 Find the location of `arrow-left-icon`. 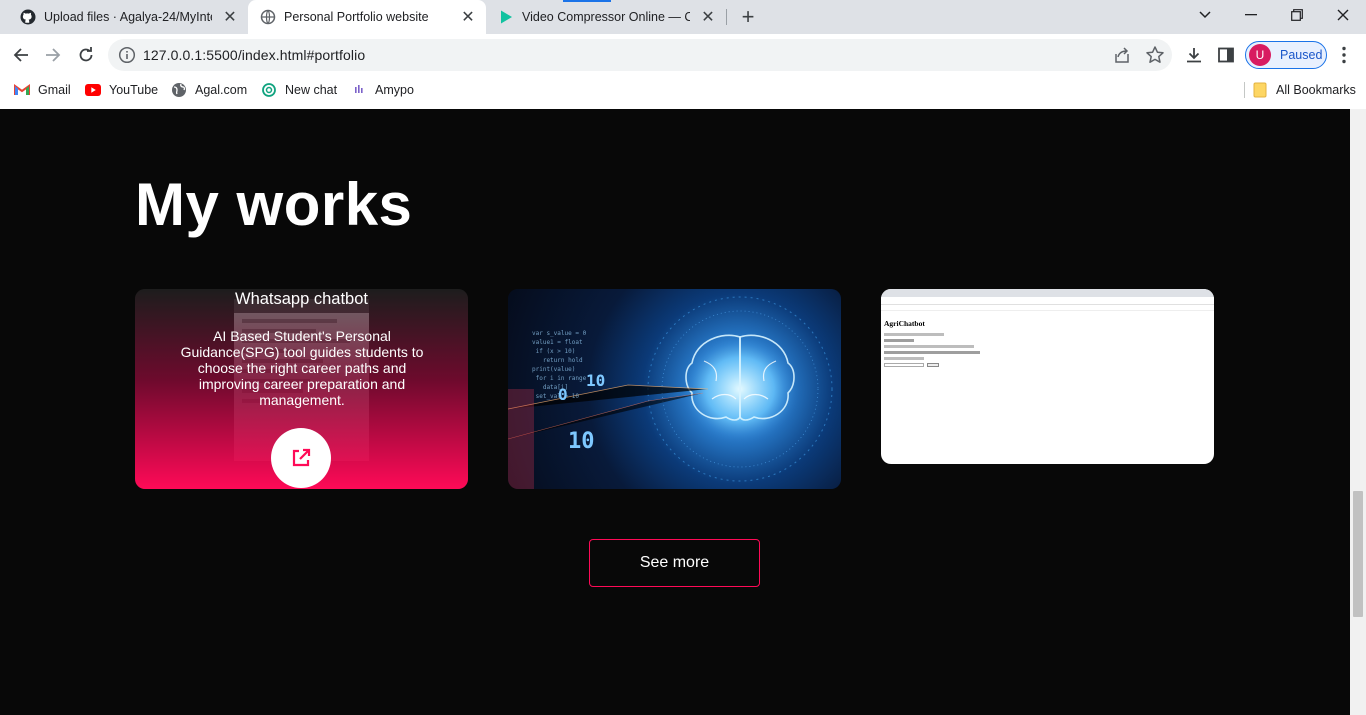

arrow-left-icon is located at coordinates (20, 55).